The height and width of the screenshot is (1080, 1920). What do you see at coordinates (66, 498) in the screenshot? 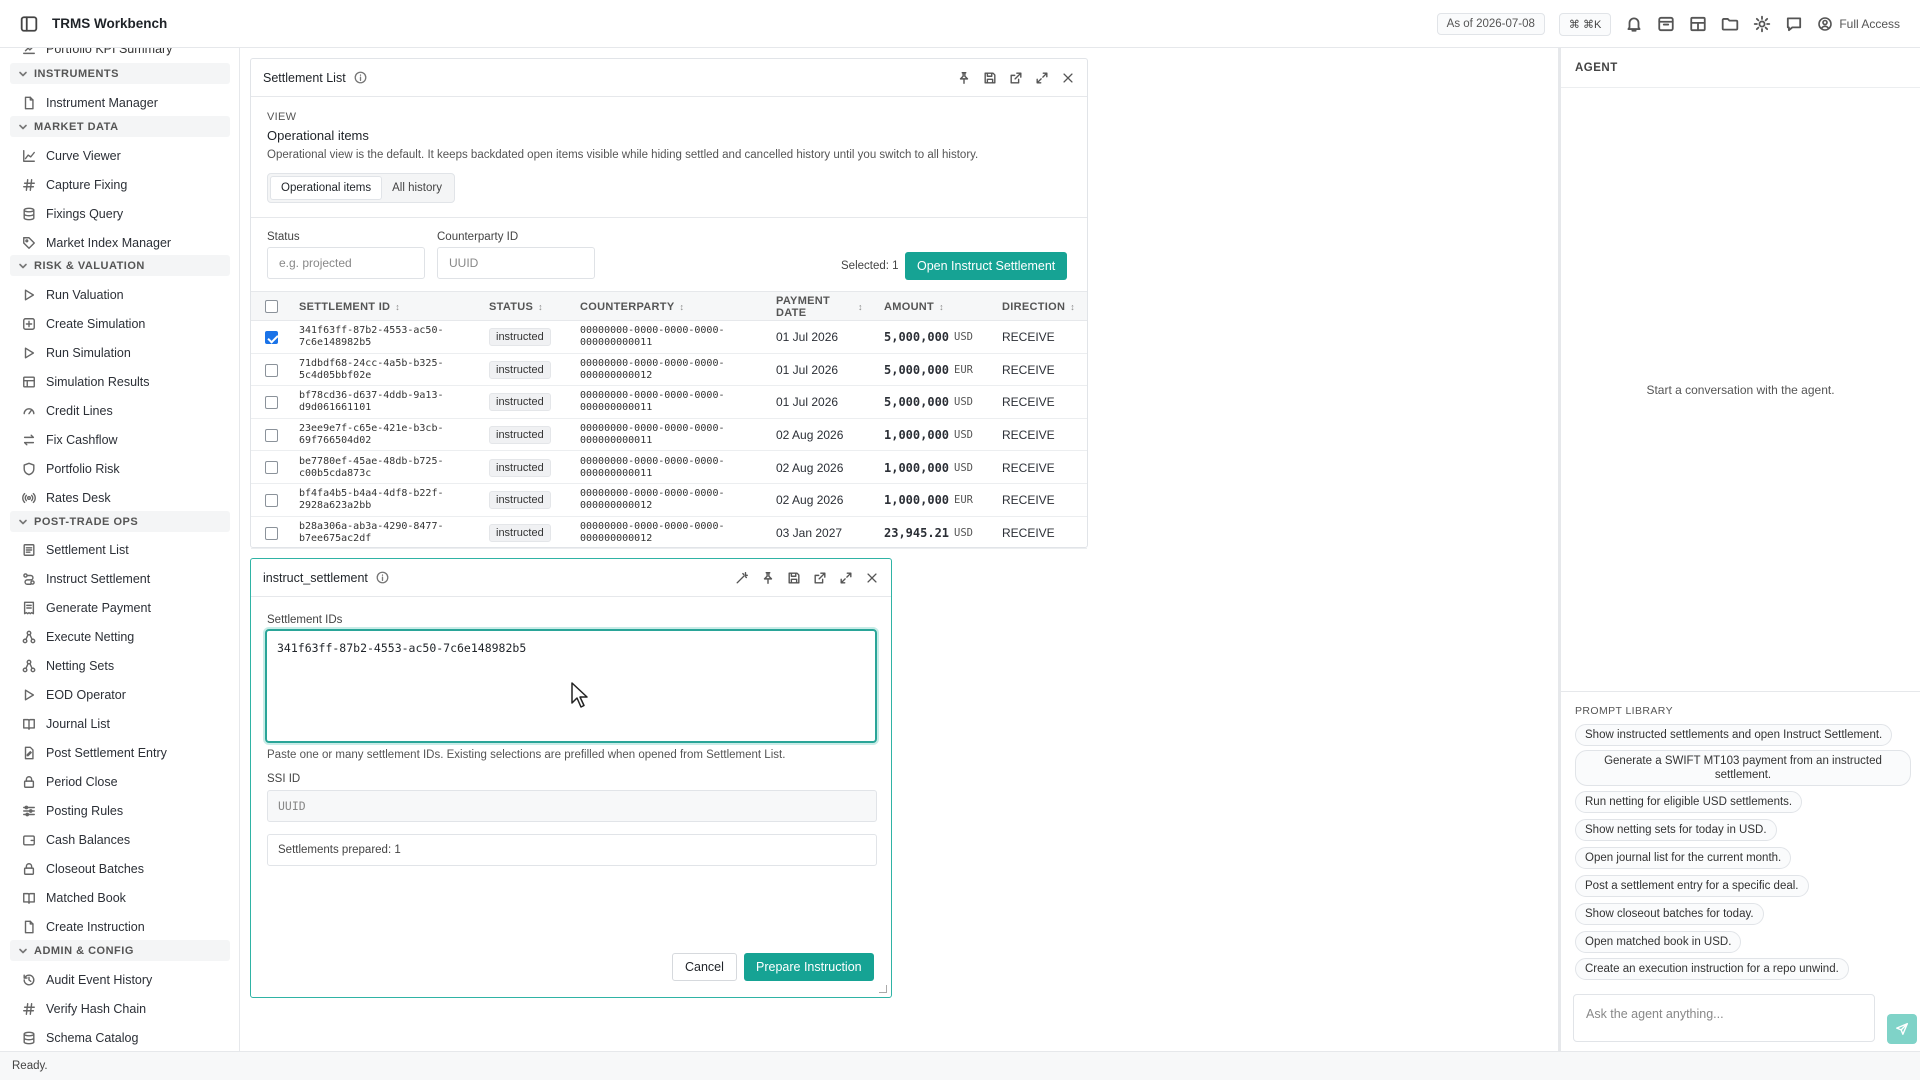
I see `sidebar-item-rates-desk: Rates Desk` at bounding box center [66, 498].